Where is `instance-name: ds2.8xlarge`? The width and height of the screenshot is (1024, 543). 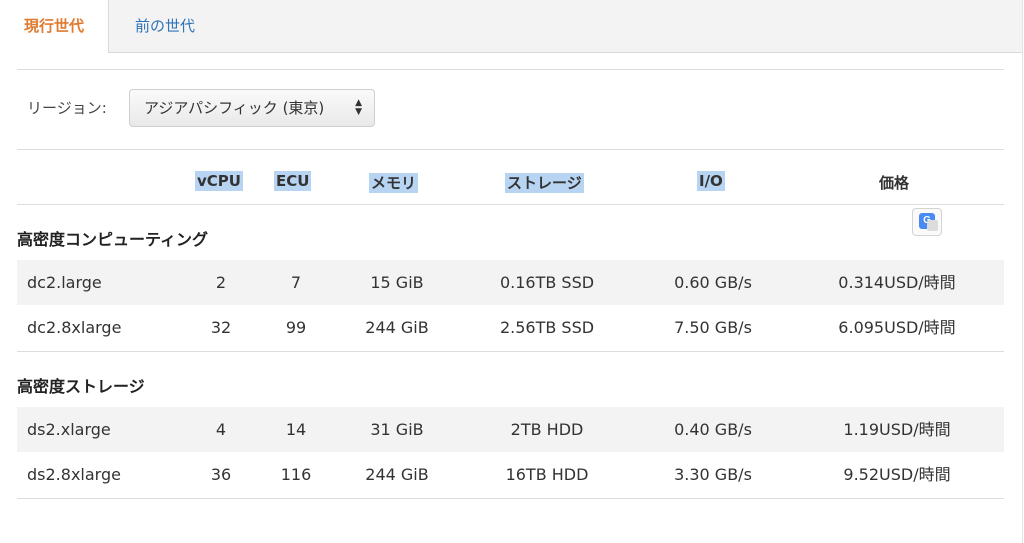 instance-name: ds2.8xlarge is located at coordinates (74, 474).